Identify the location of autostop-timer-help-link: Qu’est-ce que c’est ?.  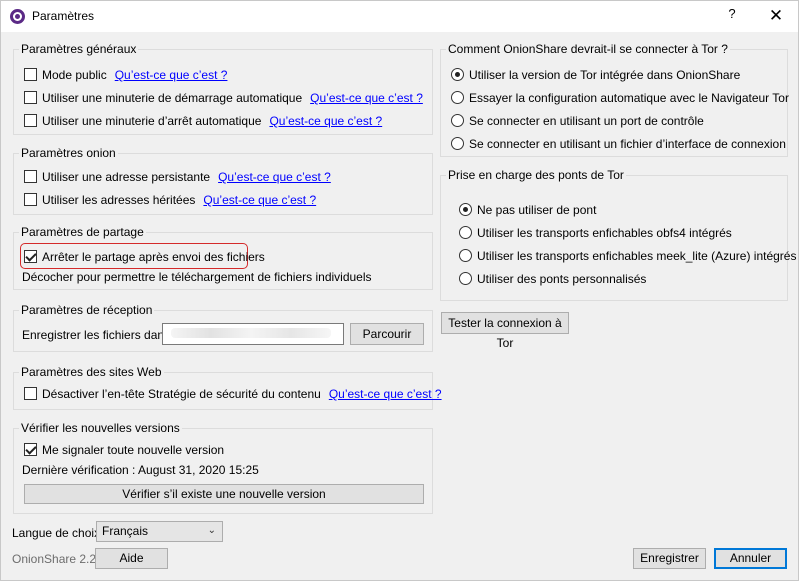
(325, 121).